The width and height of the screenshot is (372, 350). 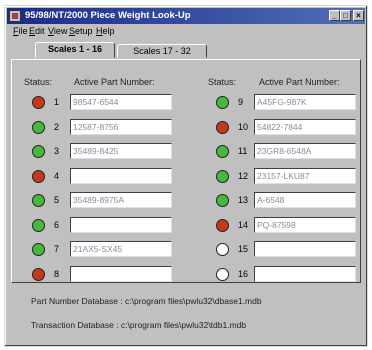 What do you see at coordinates (305, 175) in the screenshot?
I see `active-part-number-field: 23157-LKU87` at bounding box center [305, 175].